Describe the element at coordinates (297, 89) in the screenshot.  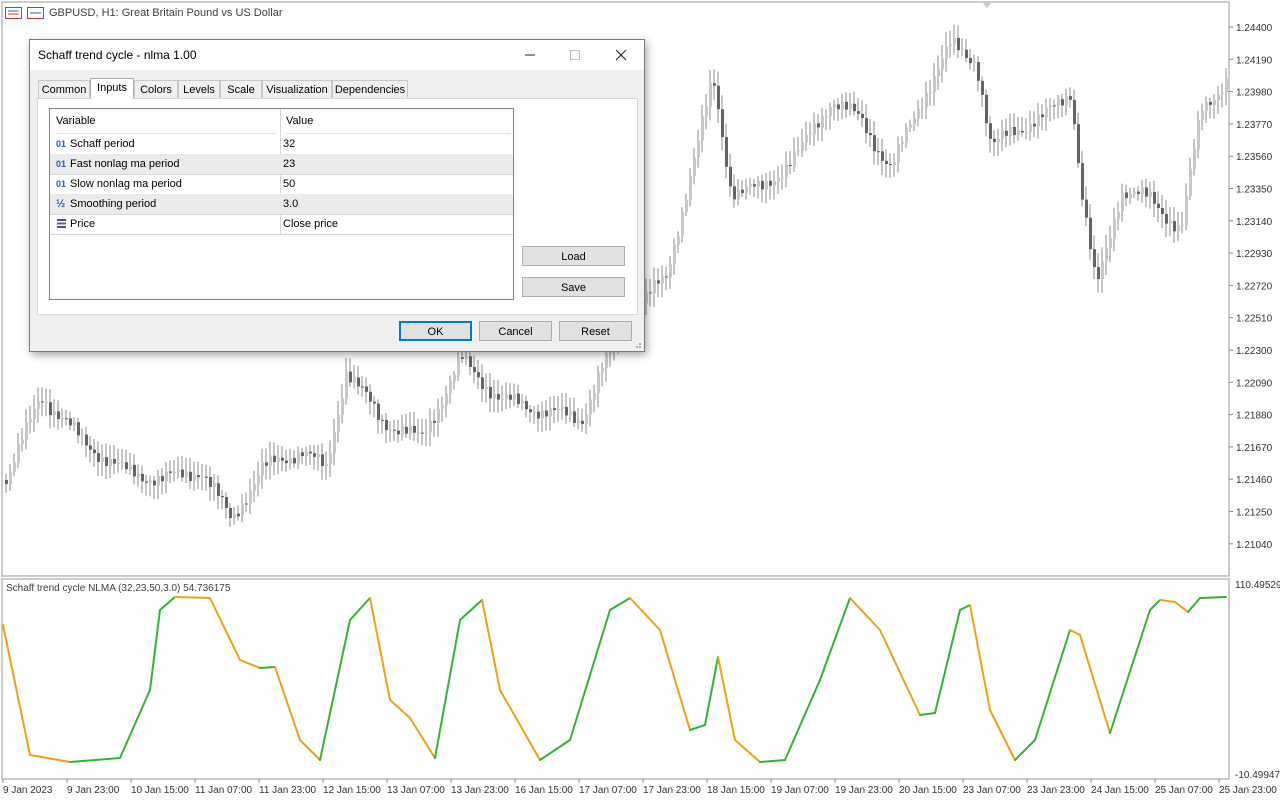
I see `tab-visualization: Visualization` at that location.